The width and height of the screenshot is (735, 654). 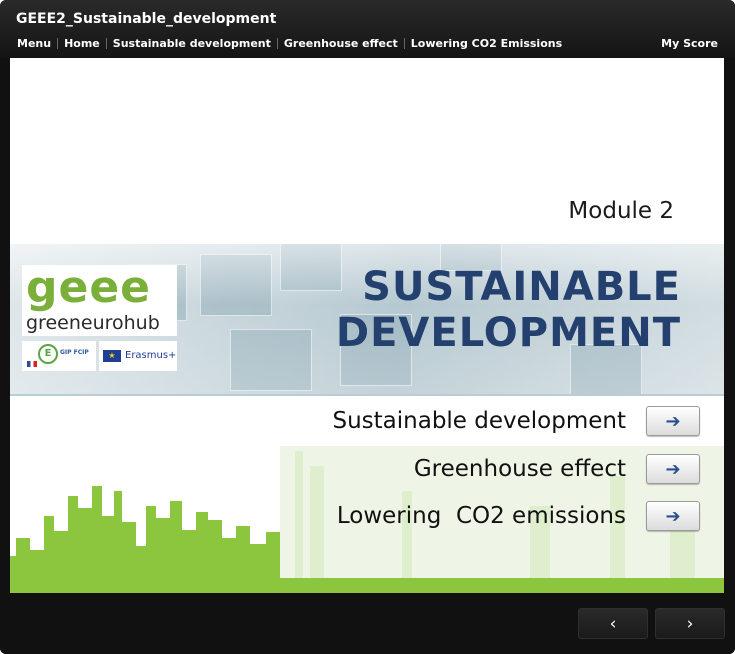 I want to click on banner-title-line1: SUSTAINABLE, so click(x=521, y=287).